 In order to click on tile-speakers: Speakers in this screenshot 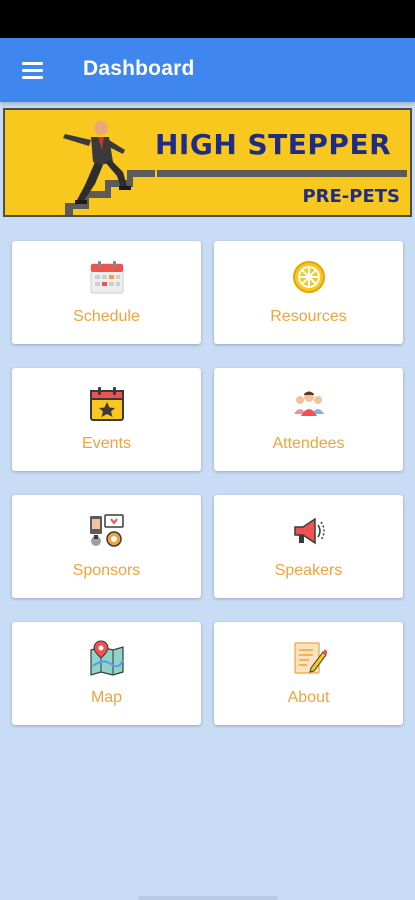, I will do `click(308, 546)`.